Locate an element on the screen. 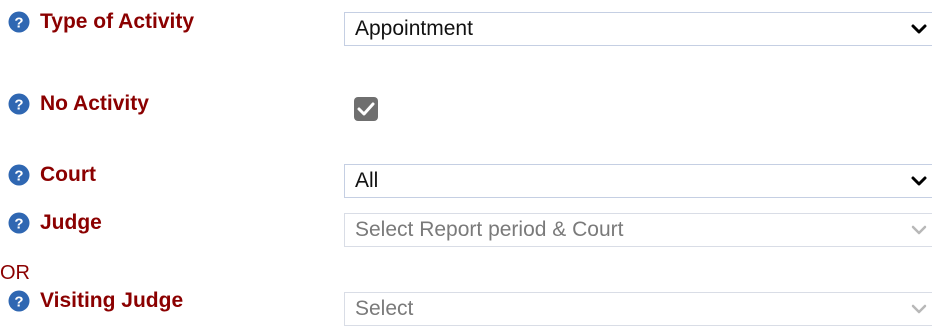 The image size is (932, 328). judge-label: Judge is located at coordinates (71, 222).